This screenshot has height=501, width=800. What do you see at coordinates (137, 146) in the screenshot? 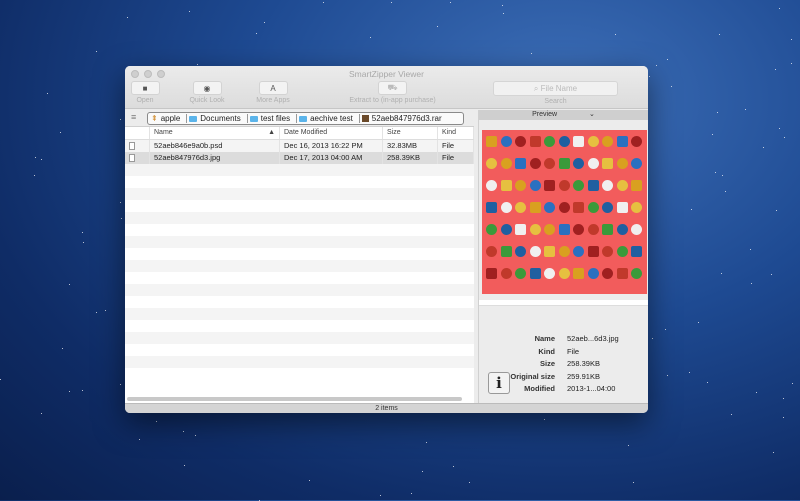
I see `file-icon` at bounding box center [137, 146].